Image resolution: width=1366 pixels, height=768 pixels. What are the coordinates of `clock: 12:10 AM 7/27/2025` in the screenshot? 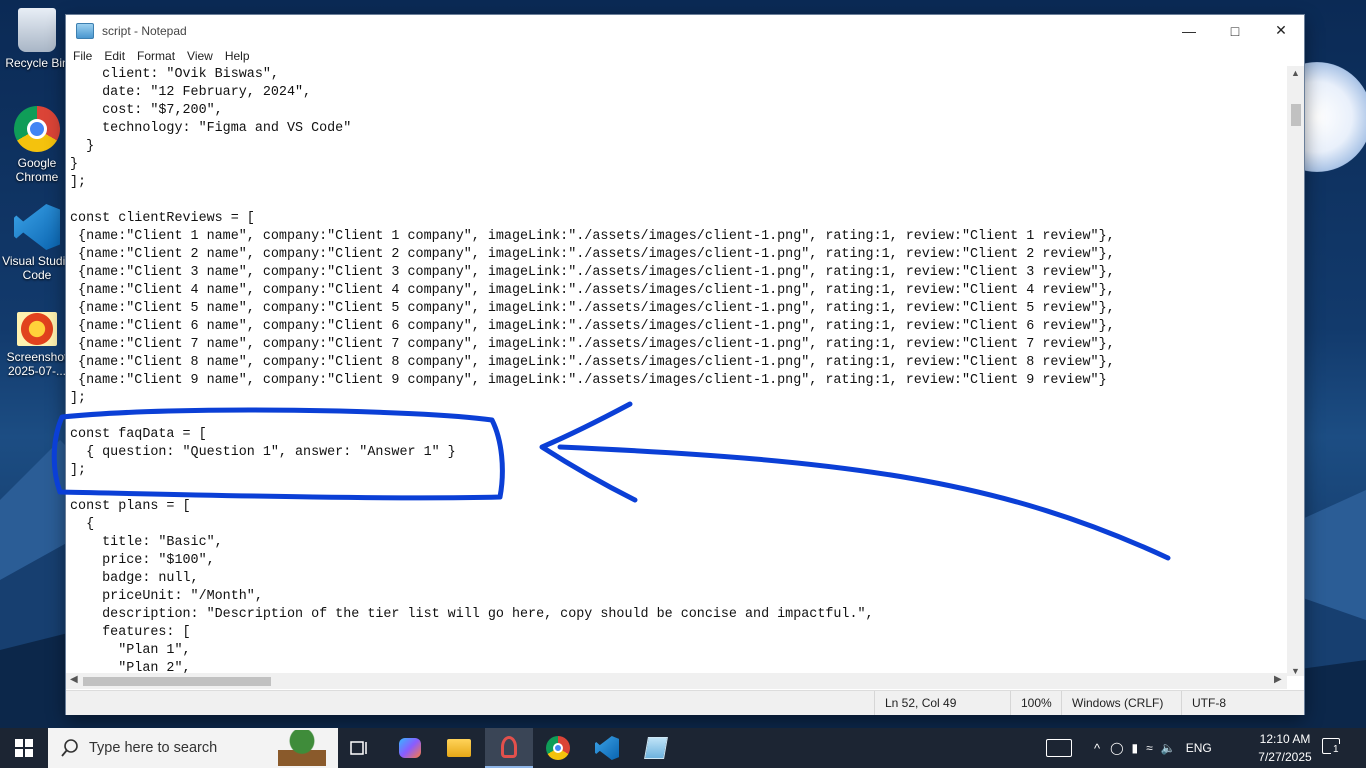 It's located at (1285, 748).